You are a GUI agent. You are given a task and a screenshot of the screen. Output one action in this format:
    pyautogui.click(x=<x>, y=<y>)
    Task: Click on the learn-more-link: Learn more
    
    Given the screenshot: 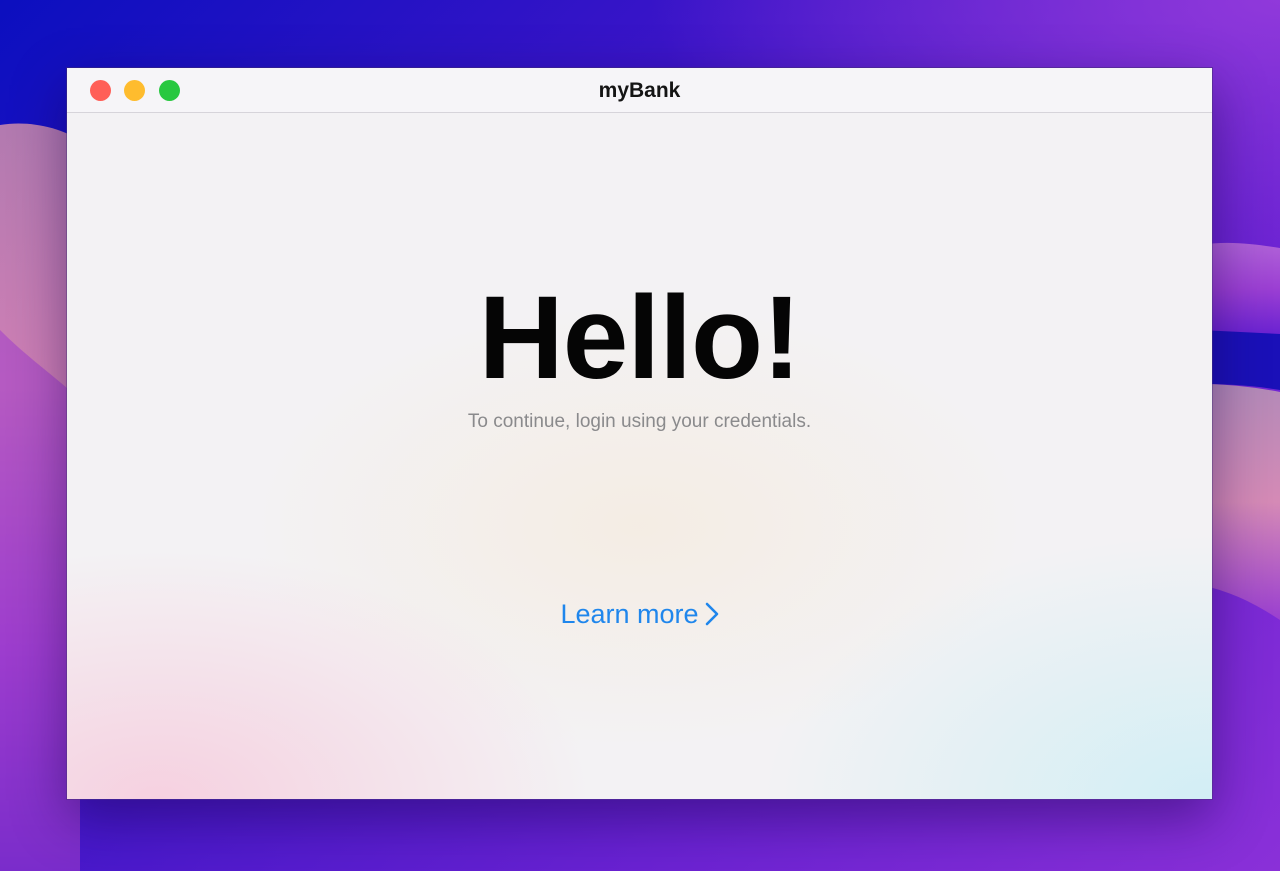 What is the action you would take?
    pyautogui.click(x=639, y=616)
    